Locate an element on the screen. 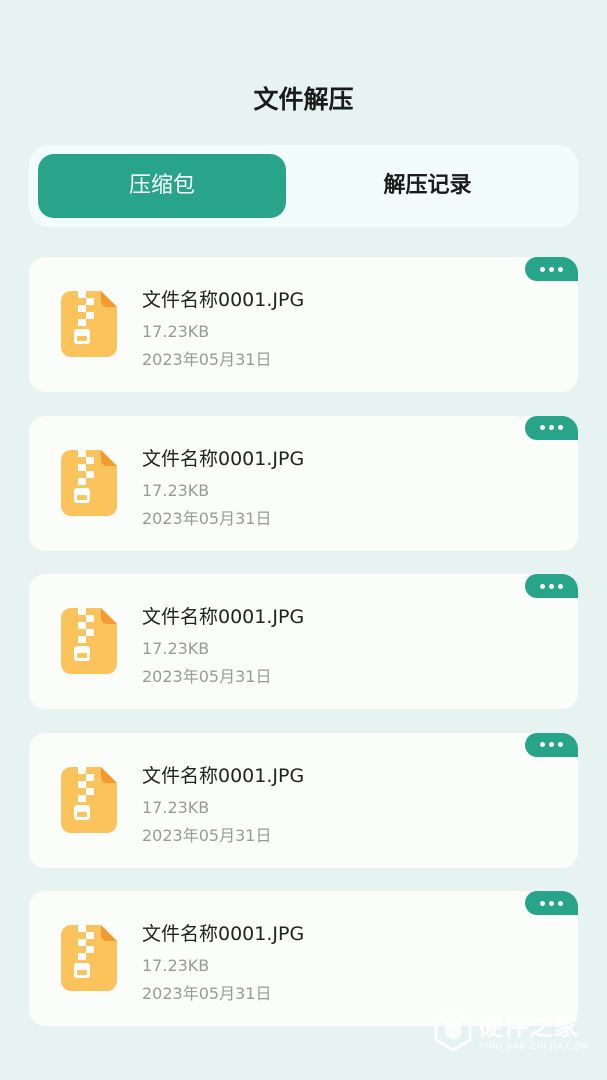  page-title: 文件解压 is located at coordinates (303, 99).